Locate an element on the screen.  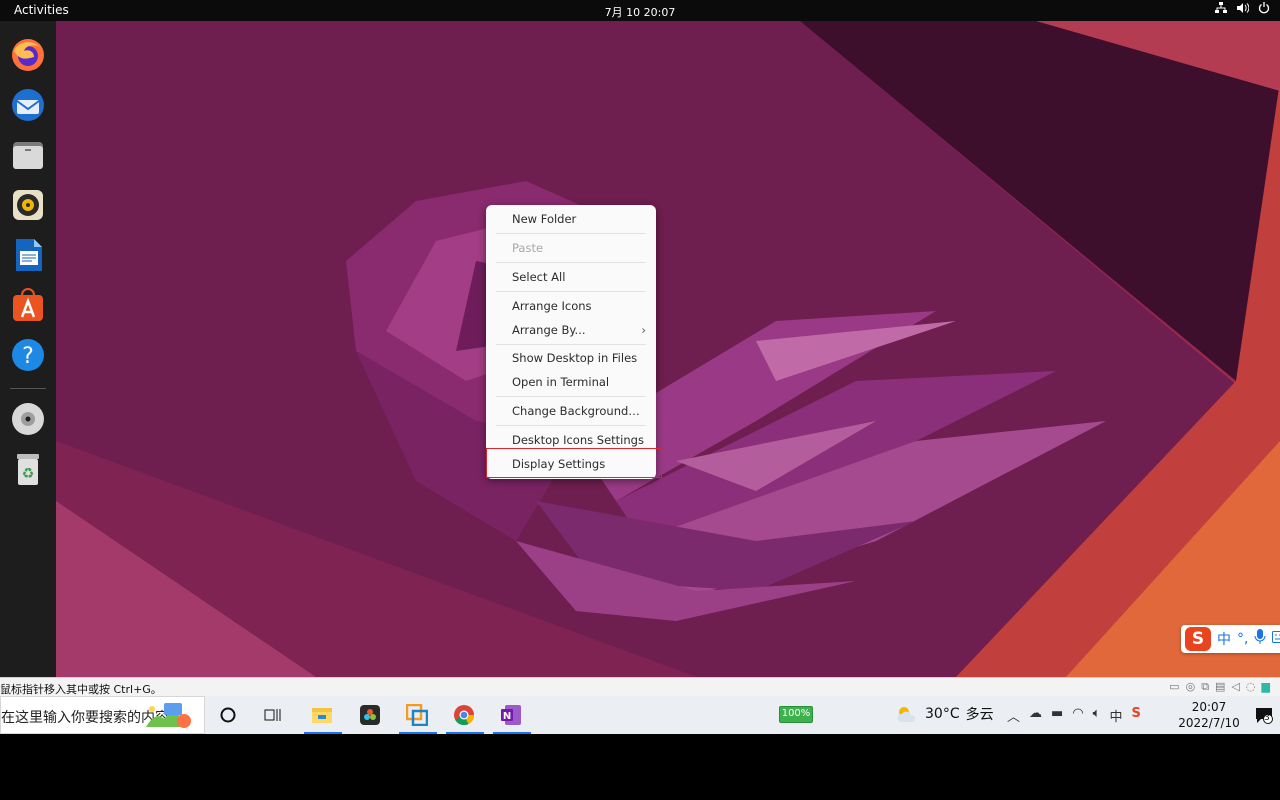
onenote-icon: N is located at coordinates (511, 715).